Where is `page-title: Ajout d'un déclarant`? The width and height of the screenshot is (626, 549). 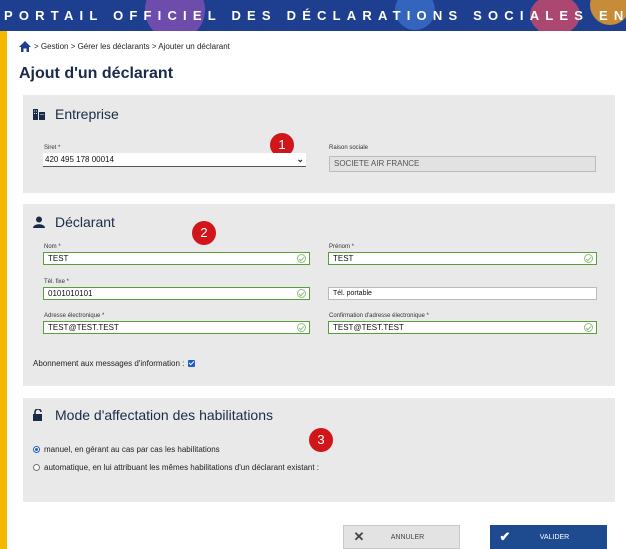 page-title: Ajout d'un déclarant is located at coordinates (96, 73).